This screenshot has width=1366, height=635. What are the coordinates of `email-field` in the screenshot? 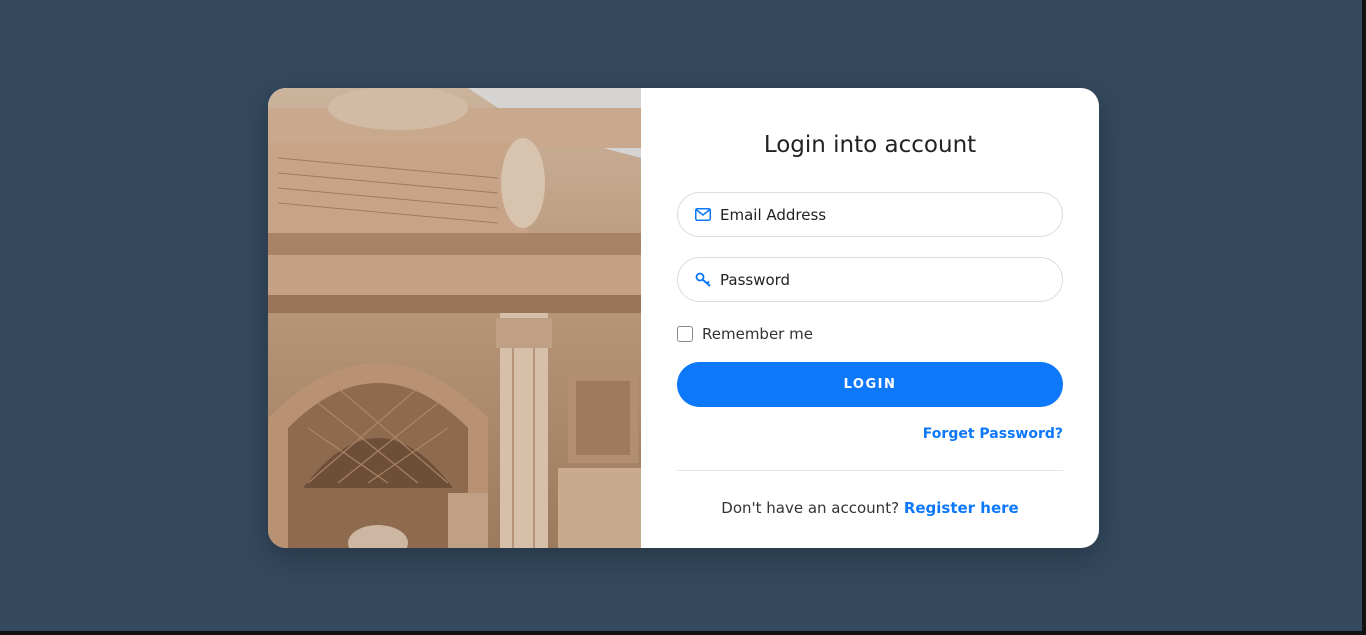 It's located at (870, 214).